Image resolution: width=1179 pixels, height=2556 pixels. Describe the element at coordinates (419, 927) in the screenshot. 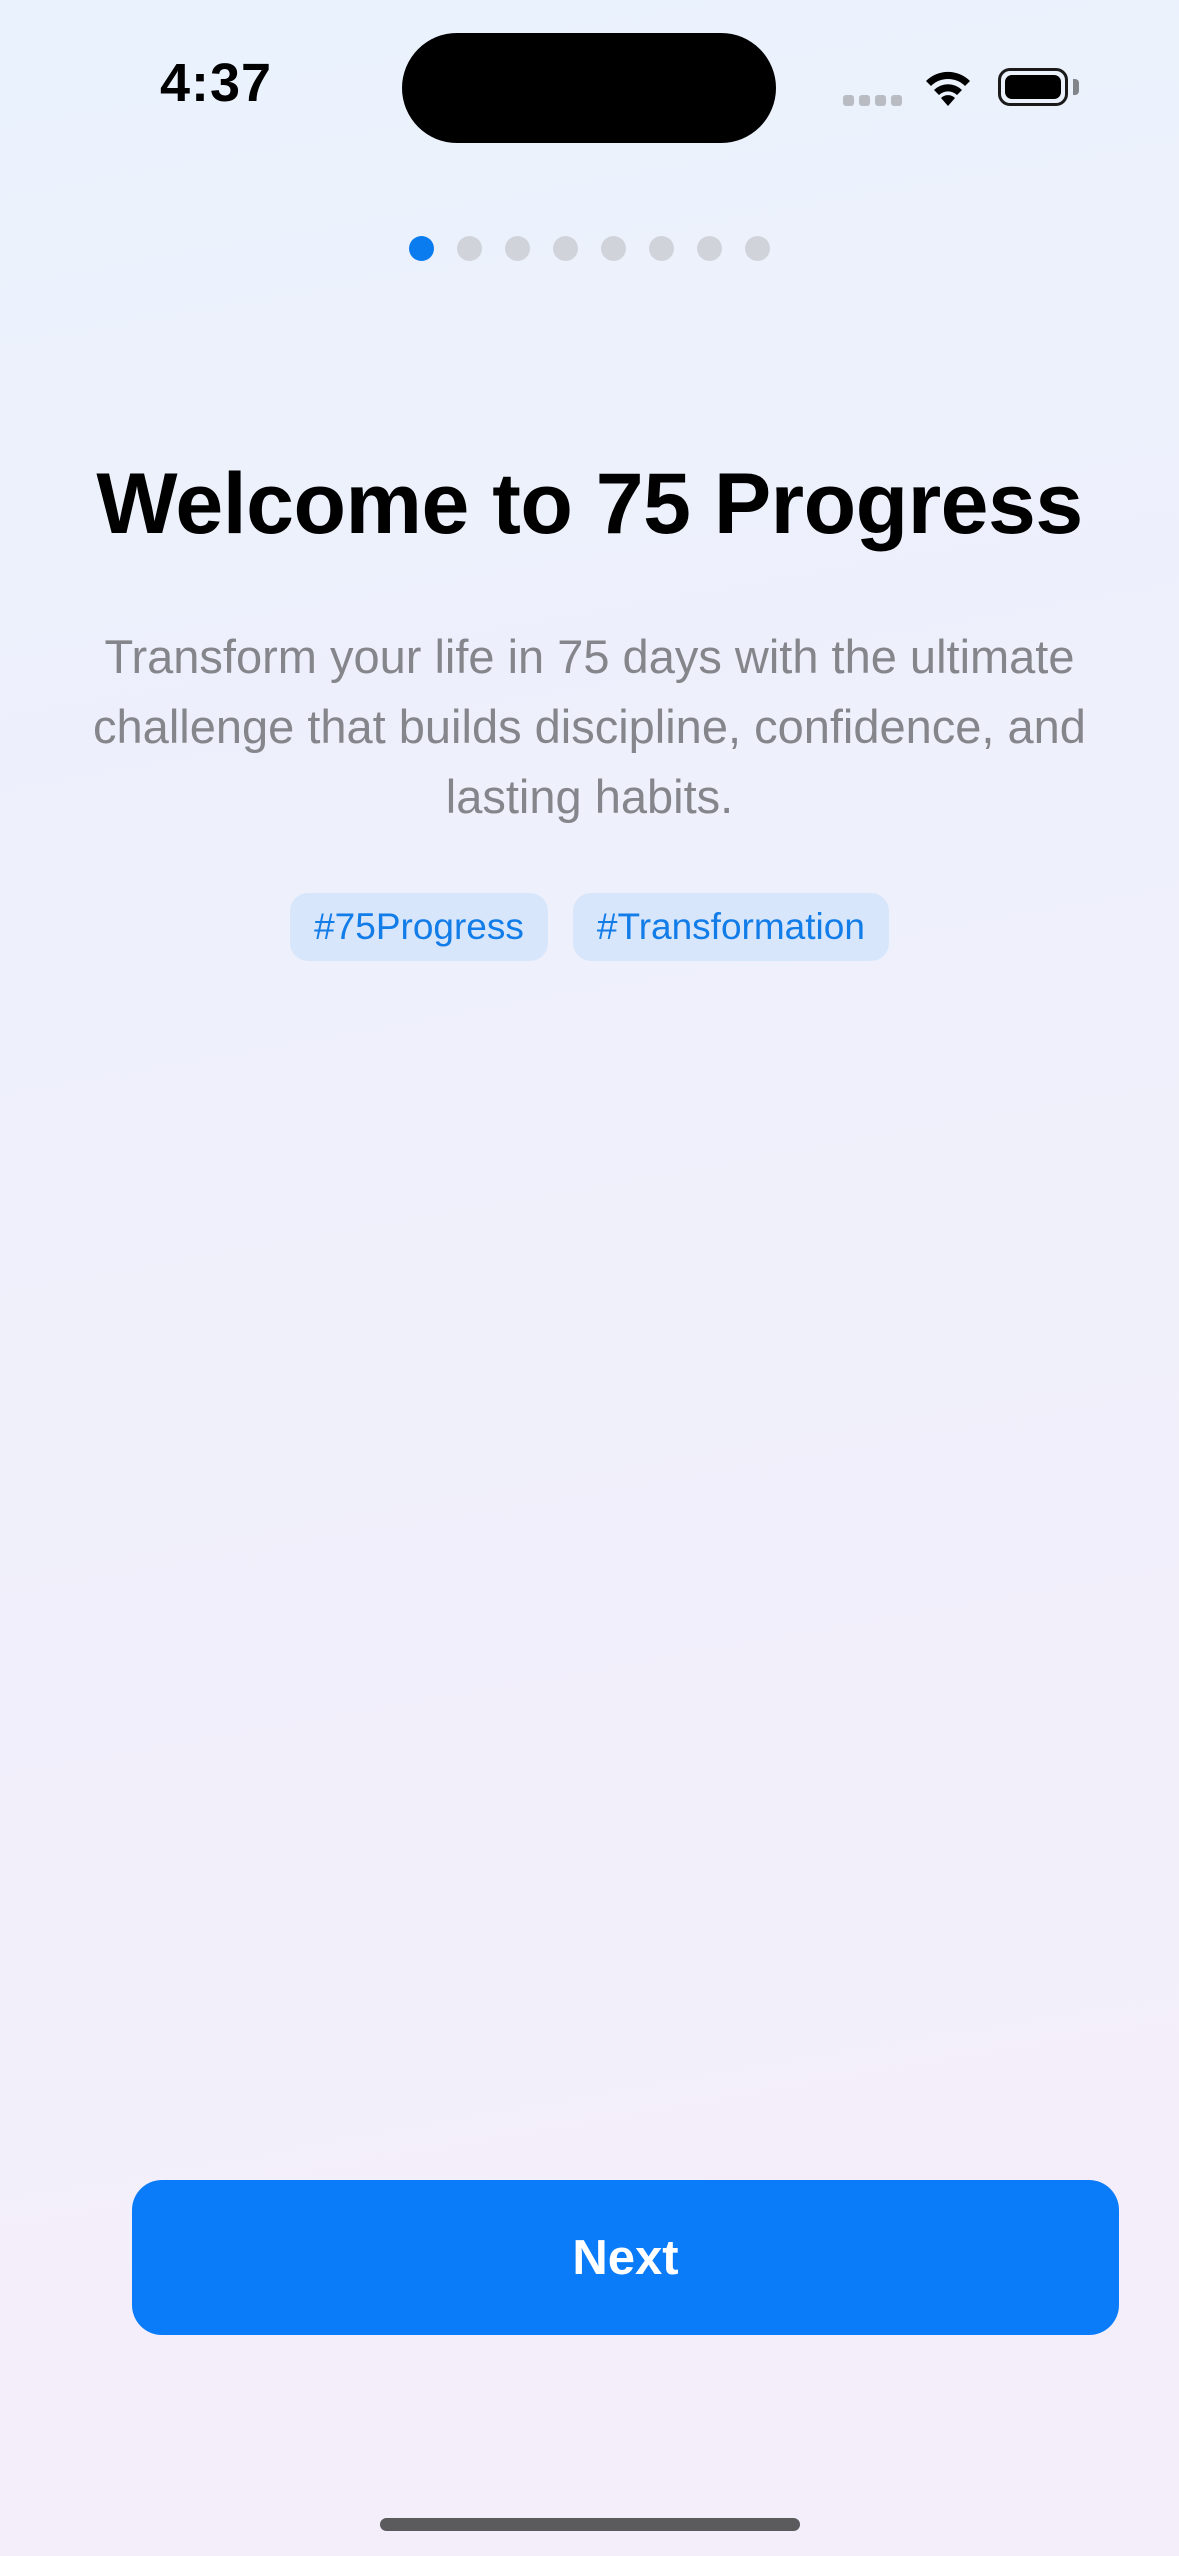

I see `hashtag-badge: #75Progress` at that location.